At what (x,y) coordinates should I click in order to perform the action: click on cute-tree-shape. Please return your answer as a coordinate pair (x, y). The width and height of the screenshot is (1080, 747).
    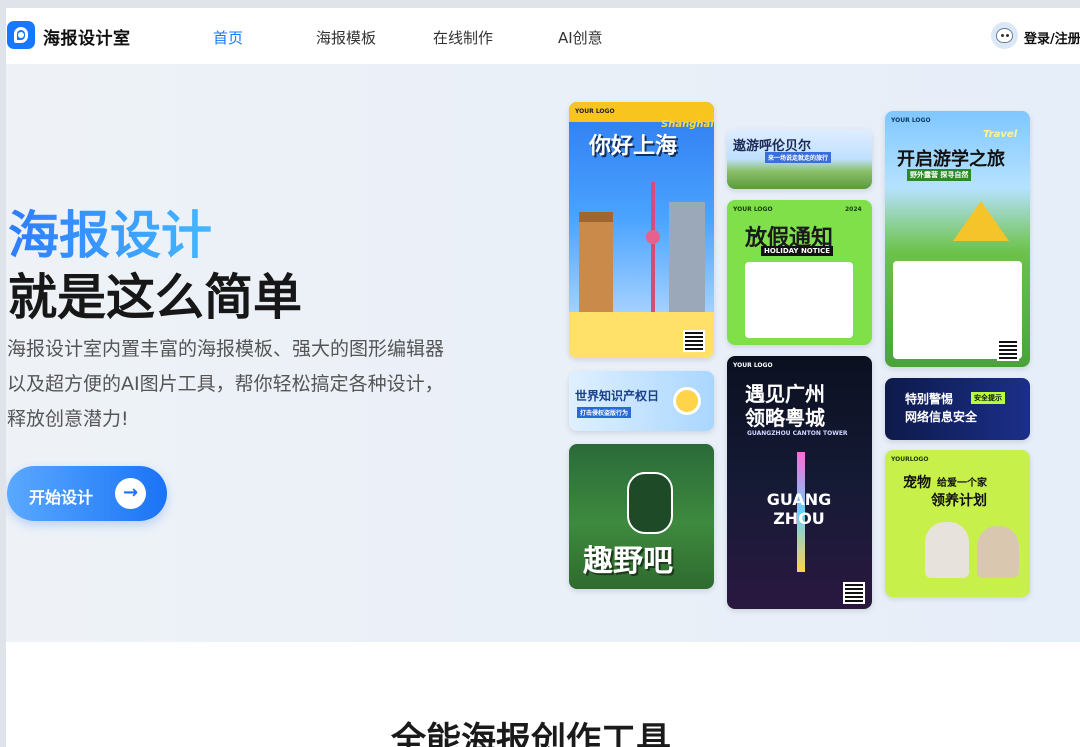
    Looking at the image, I should click on (650, 503).